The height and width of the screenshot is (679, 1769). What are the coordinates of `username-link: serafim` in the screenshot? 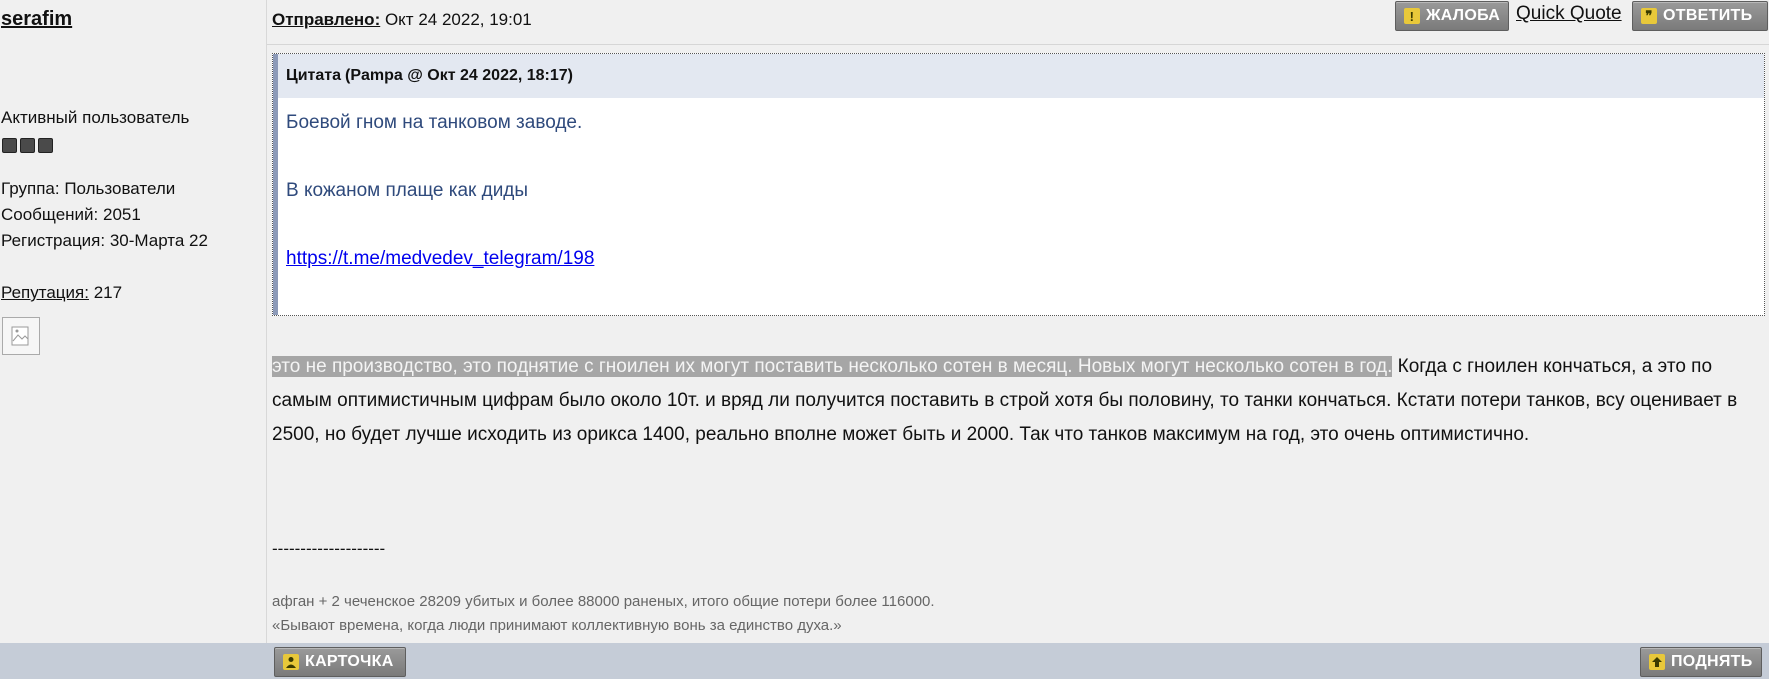 It's located at (36, 19).